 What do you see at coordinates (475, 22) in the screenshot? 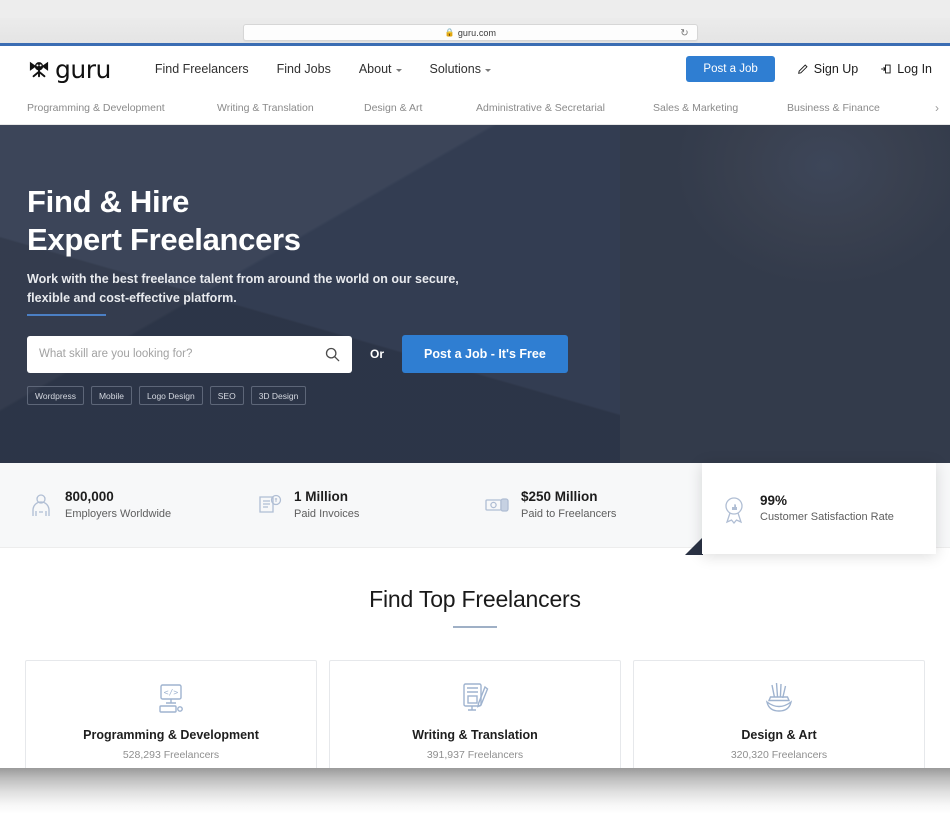
I see `browser-chrome: 🔒 guru.com ↻` at bounding box center [475, 22].